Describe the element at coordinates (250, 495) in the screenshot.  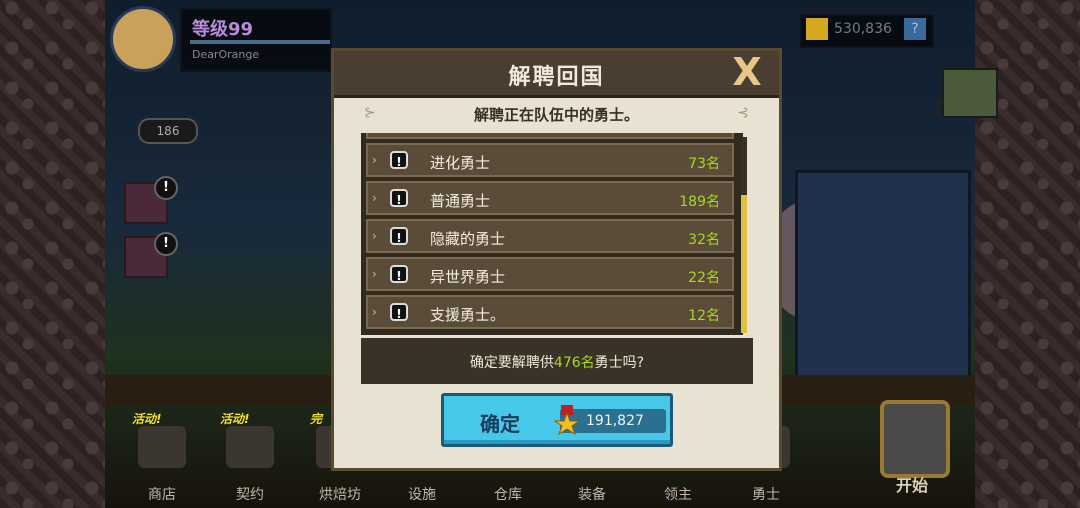
I see `menu-label: 契约` at that location.